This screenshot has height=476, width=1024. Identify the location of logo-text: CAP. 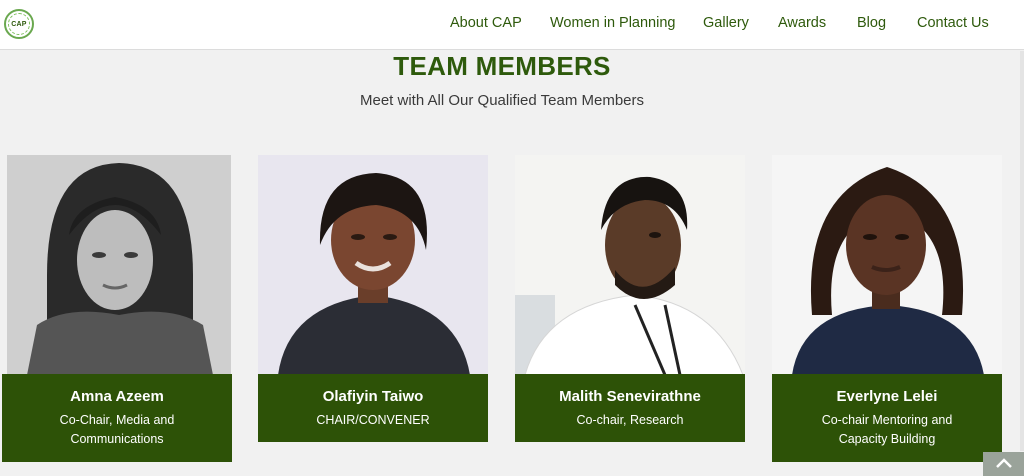
(19, 24).